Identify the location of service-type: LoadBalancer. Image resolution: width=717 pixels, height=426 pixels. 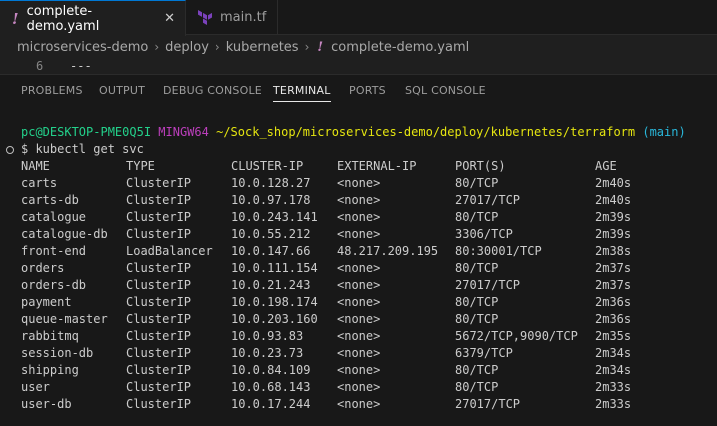
(169, 251).